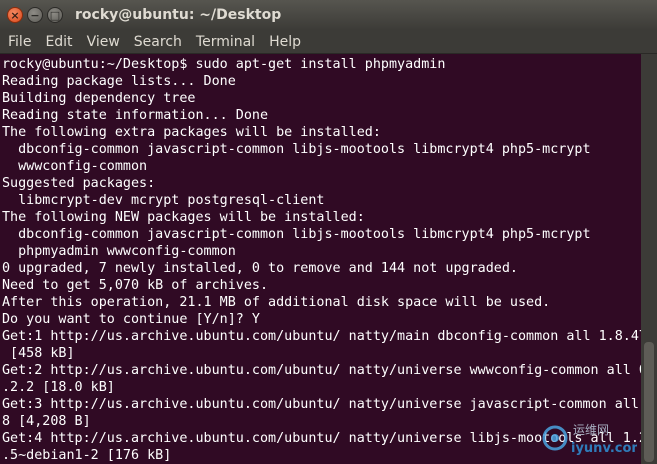 This screenshot has width=657, height=464. I want to click on menu-search: Search, so click(158, 42).